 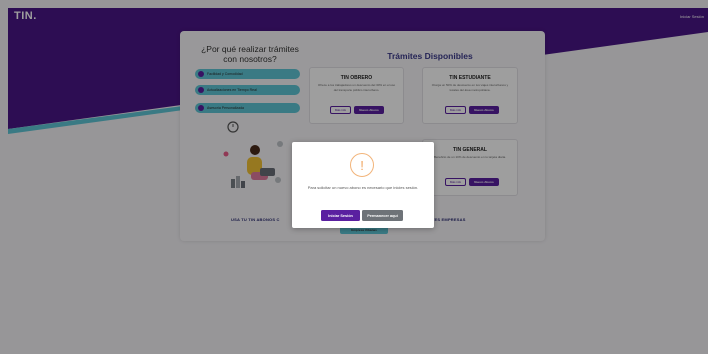 I want to click on warning-icon: !, so click(x=362, y=165).